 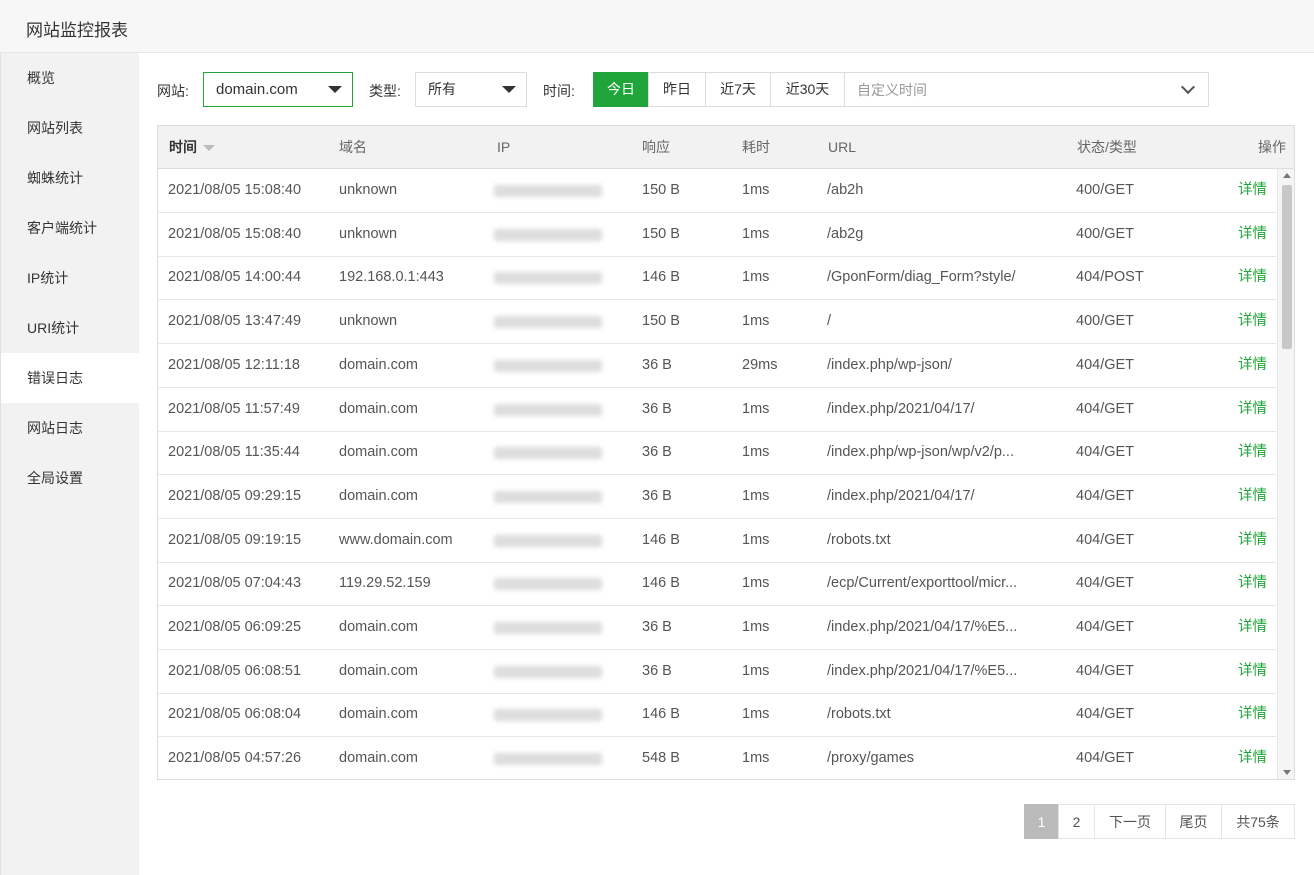 I want to click on cell-time: 2021/08/05 06:08:51, so click(x=235, y=670).